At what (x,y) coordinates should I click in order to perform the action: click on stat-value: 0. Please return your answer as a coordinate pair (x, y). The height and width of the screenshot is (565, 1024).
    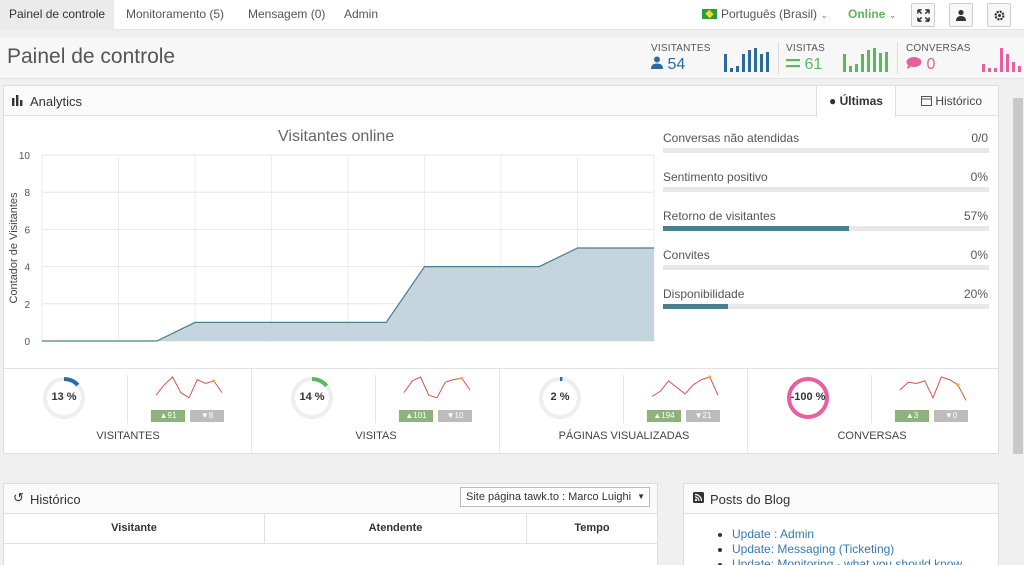
    Looking at the image, I should click on (931, 64).